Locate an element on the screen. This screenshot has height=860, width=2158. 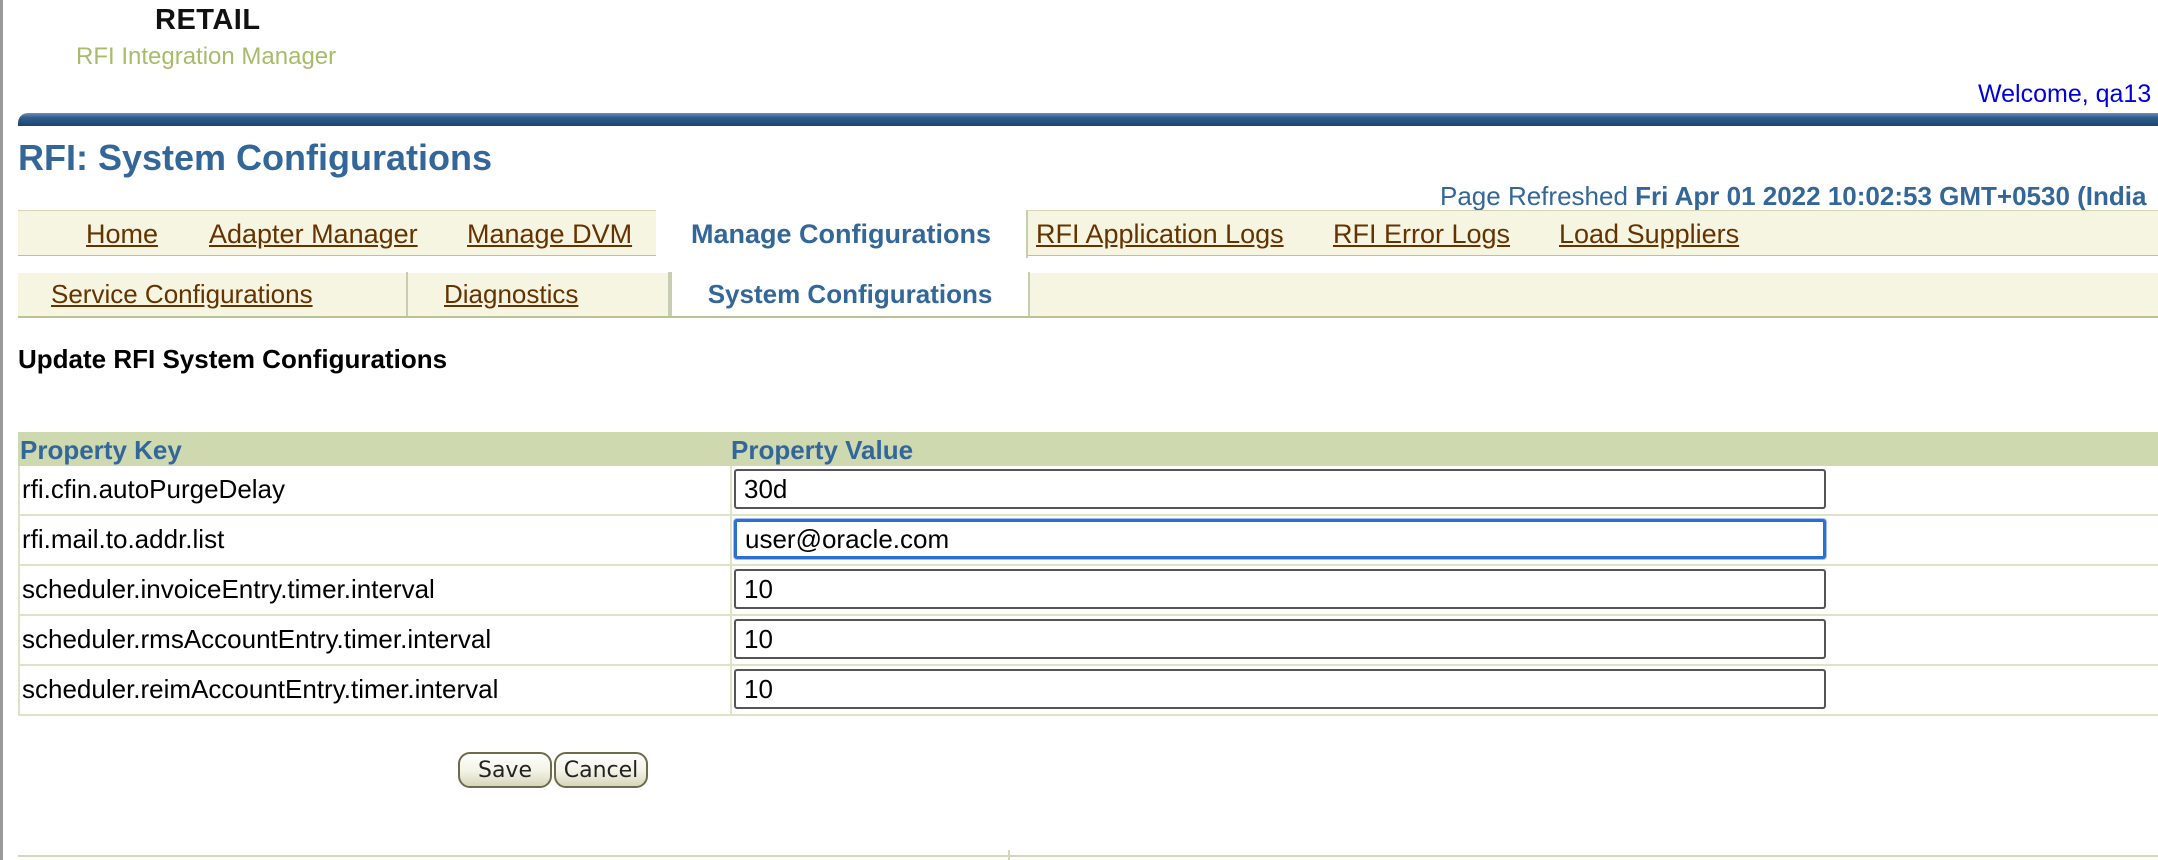
property-key: rfi.cfin.autoPurgeDelay is located at coordinates (154, 489).